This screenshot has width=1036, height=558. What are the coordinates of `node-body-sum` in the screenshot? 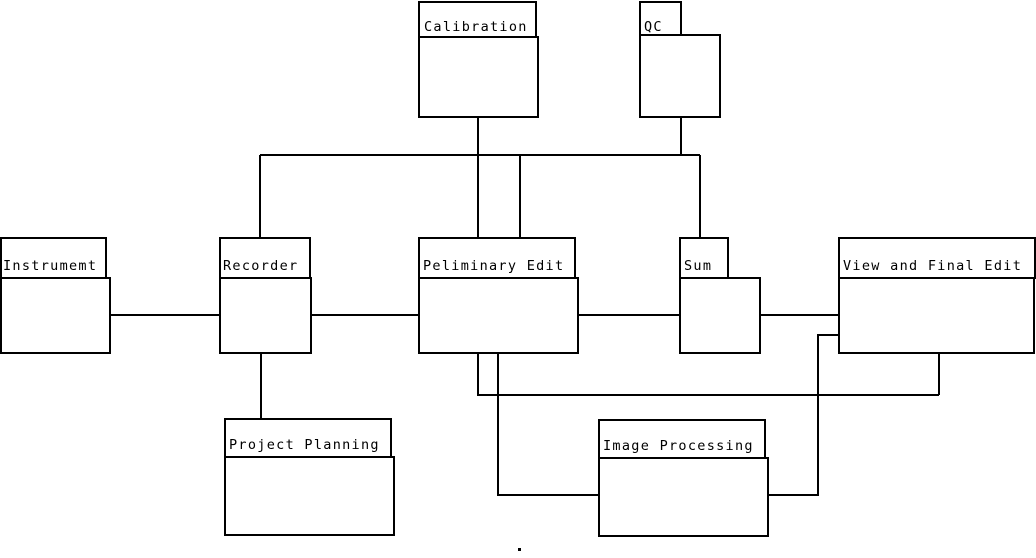 It's located at (720, 315).